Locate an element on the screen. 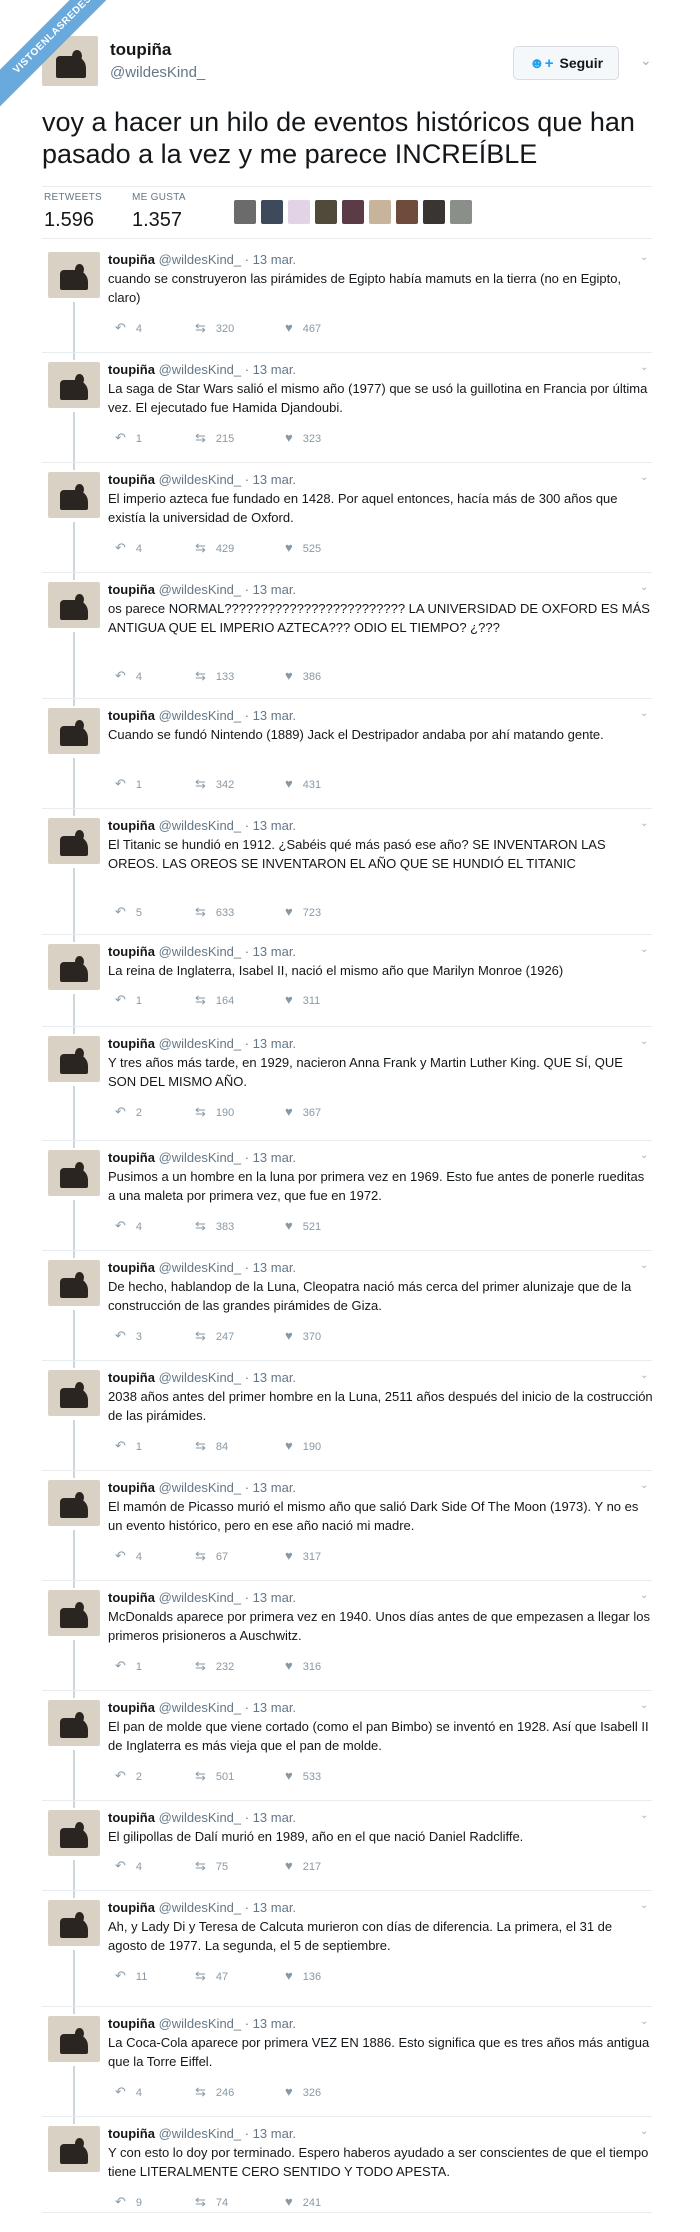  reply-button: ↶ 5 is located at coordinates (128, 912).